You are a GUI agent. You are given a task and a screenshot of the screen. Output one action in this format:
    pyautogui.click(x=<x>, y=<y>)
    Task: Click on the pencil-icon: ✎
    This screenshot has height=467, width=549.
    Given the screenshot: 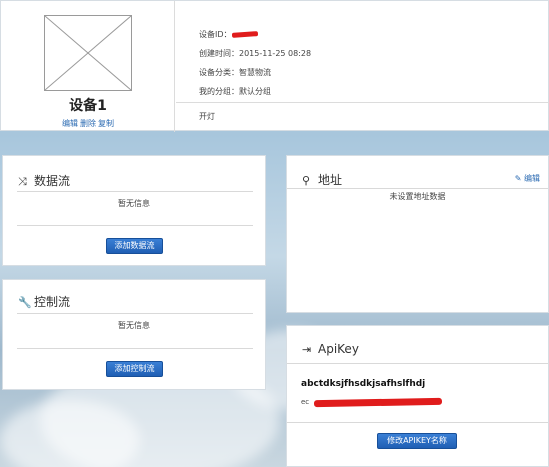 What is the action you would take?
    pyautogui.click(x=518, y=178)
    